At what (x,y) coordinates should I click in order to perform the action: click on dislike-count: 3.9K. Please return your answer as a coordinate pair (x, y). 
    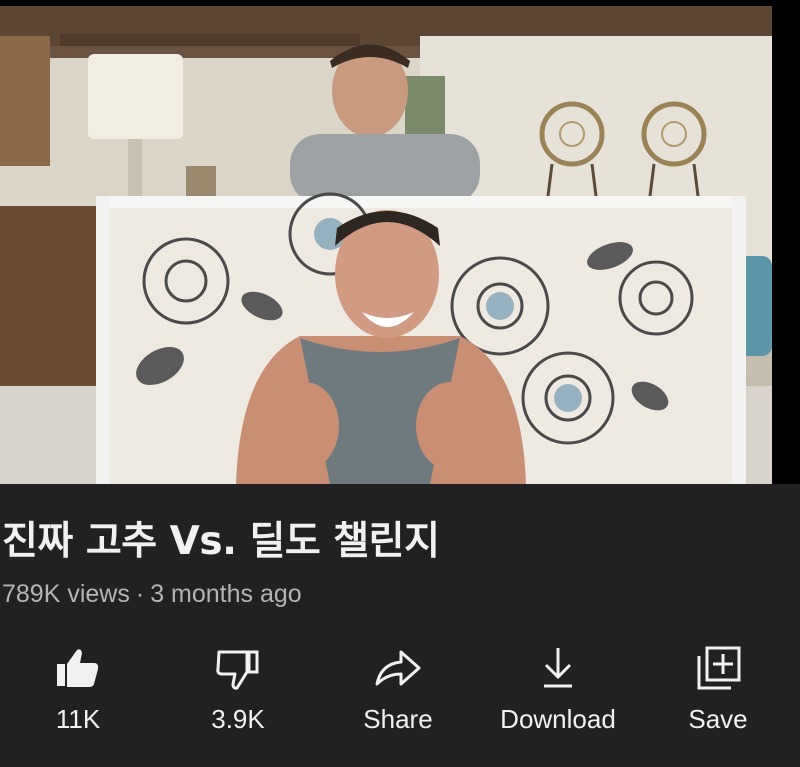
    Looking at the image, I should click on (238, 719).